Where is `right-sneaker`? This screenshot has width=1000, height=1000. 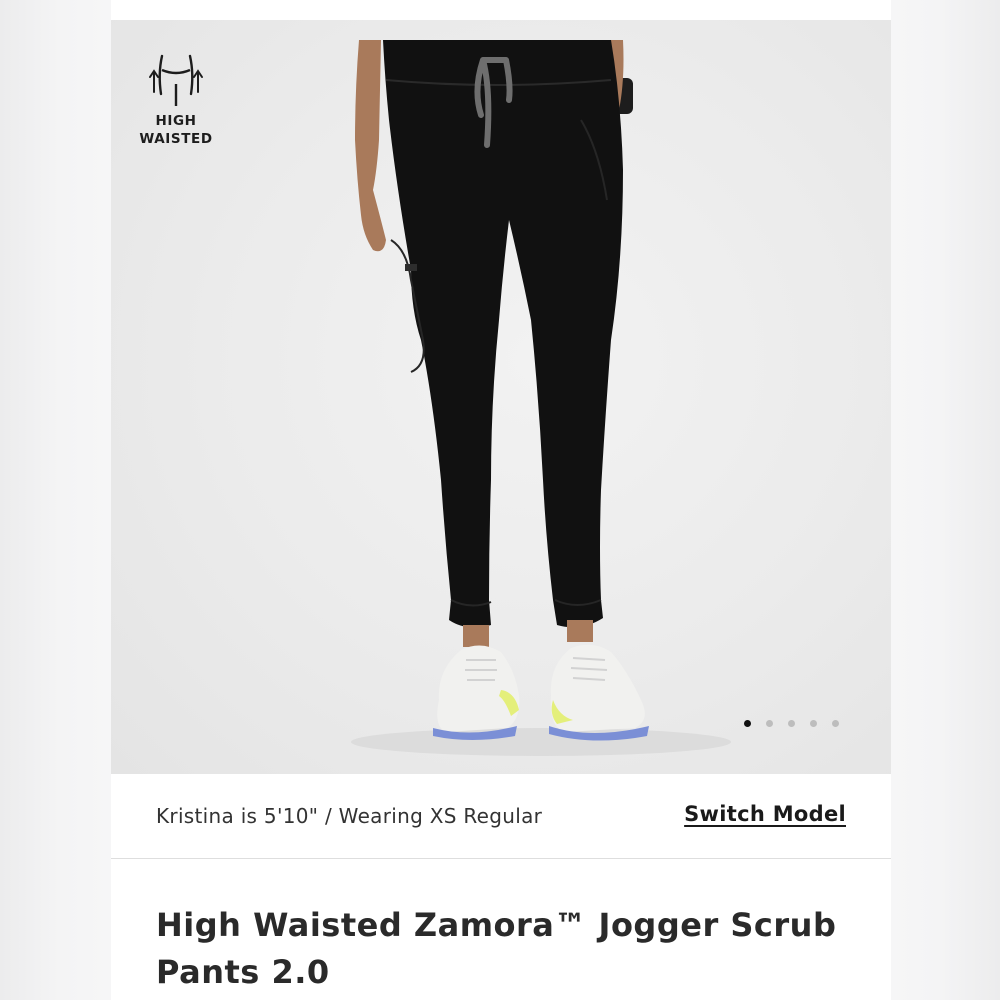
right-sneaker is located at coordinates (599, 692).